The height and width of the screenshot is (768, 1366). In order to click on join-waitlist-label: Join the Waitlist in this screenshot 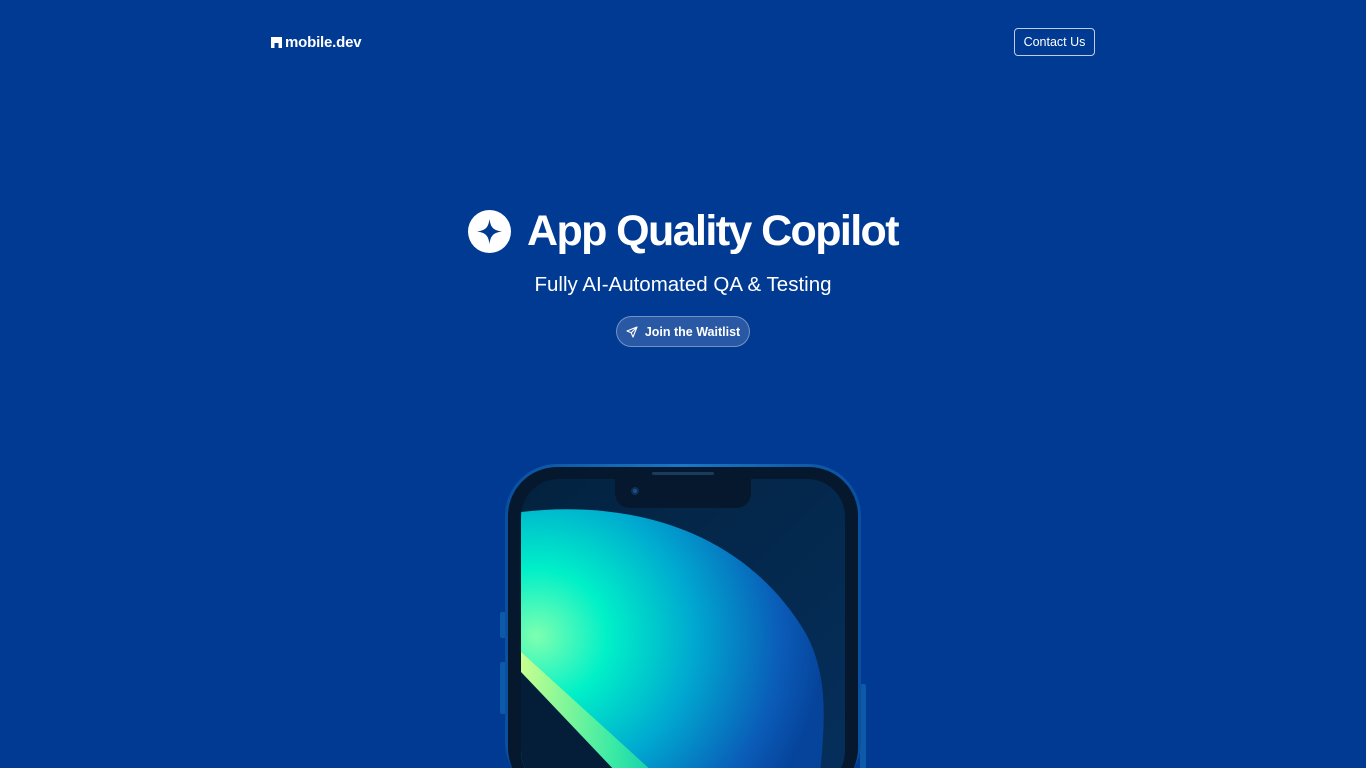, I will do `click(692, 331)`.